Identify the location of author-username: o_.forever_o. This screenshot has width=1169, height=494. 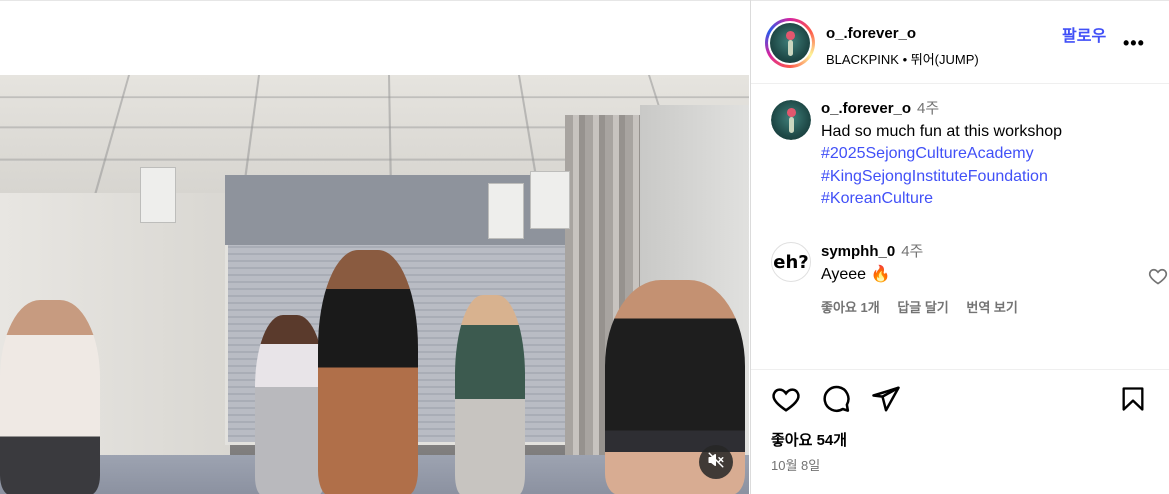
(871, 33).